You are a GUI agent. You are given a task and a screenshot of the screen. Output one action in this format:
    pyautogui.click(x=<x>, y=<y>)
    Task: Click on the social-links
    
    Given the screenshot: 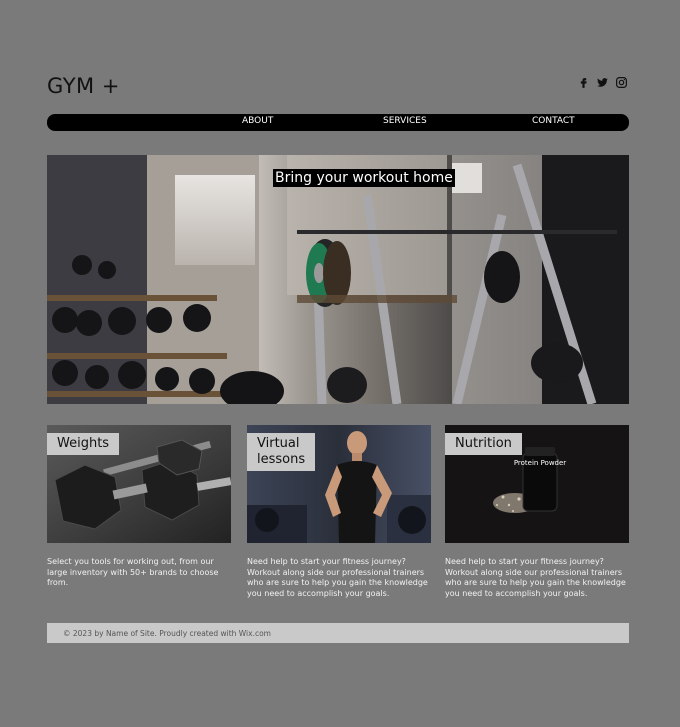 What is the action you would take?
    pyautogui.click(x=602, y=82)
    